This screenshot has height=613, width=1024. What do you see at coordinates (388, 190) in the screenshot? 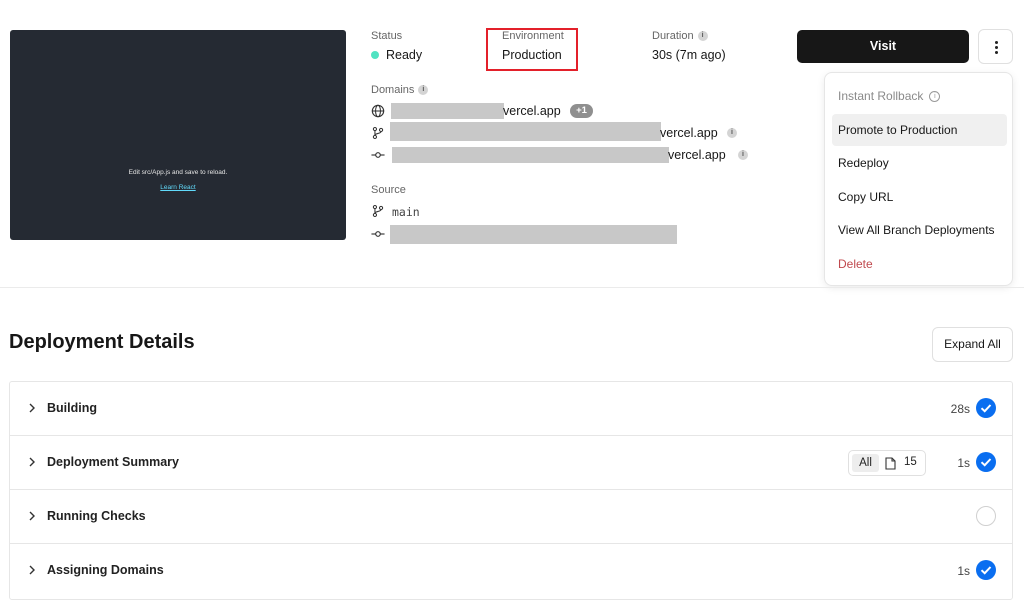
I see `source-label: Source` at bounding box center [388, 190].